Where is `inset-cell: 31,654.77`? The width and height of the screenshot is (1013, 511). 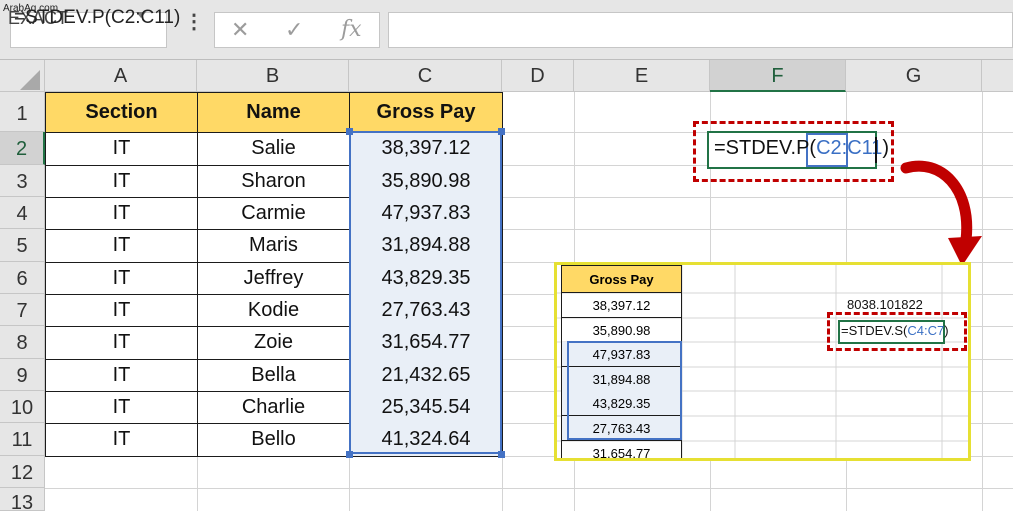
inset-cell: 31,654.77 is located at coordinates (621, 449).